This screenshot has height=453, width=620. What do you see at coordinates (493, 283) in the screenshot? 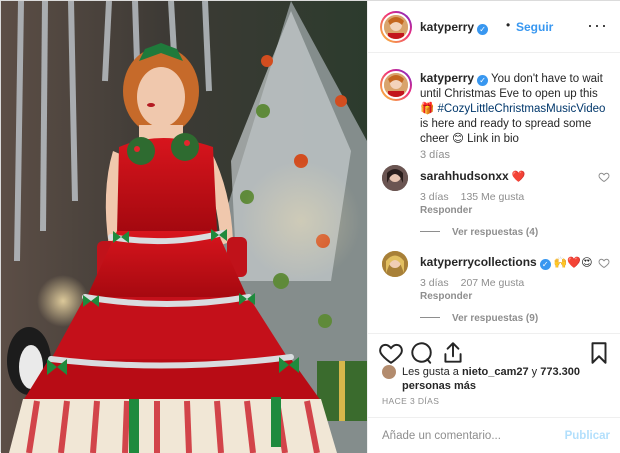
I see `comment-likes: 207 Me gusta` at bounding box center [493, 283].